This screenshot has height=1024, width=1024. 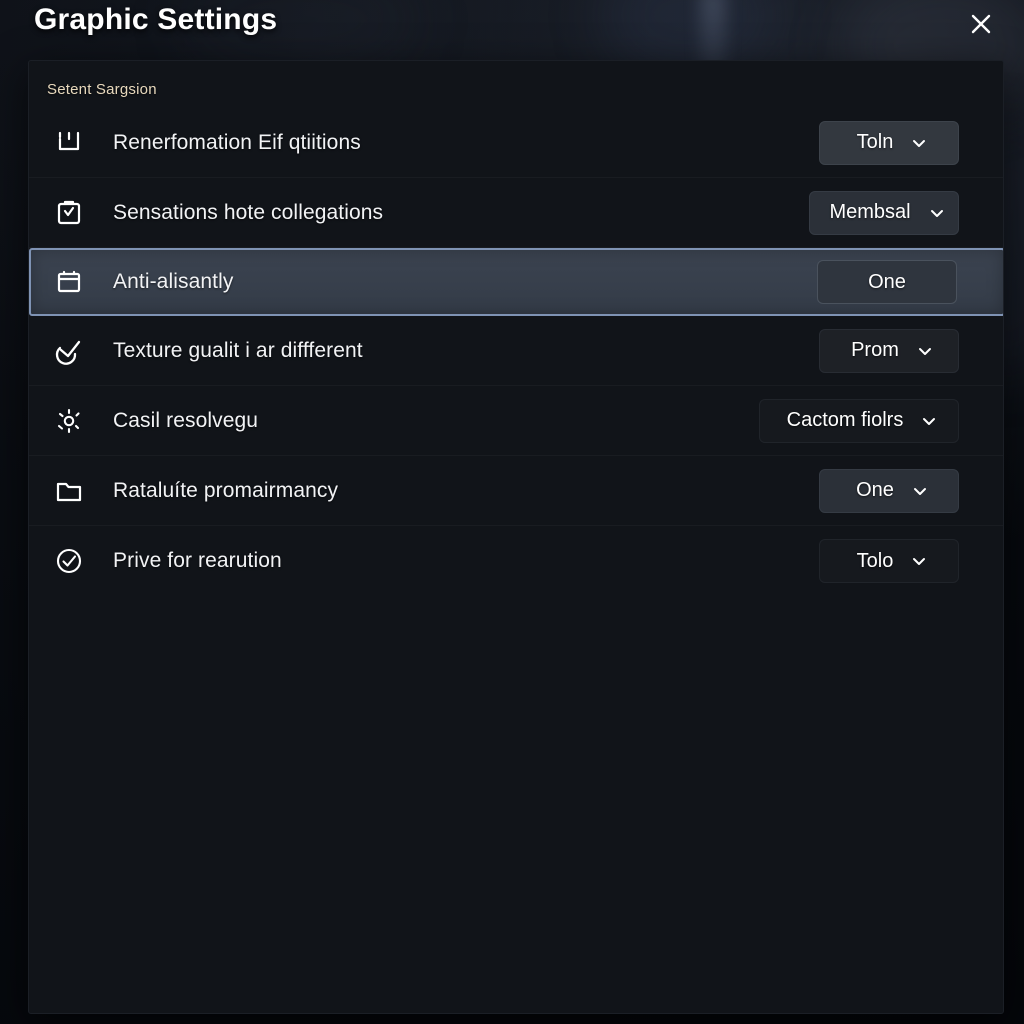 What do you see at coordinates (516, 561) in the screenshot?
I see `settings-row: Prive for rearution Tolo` at bounding box center [516, 561].